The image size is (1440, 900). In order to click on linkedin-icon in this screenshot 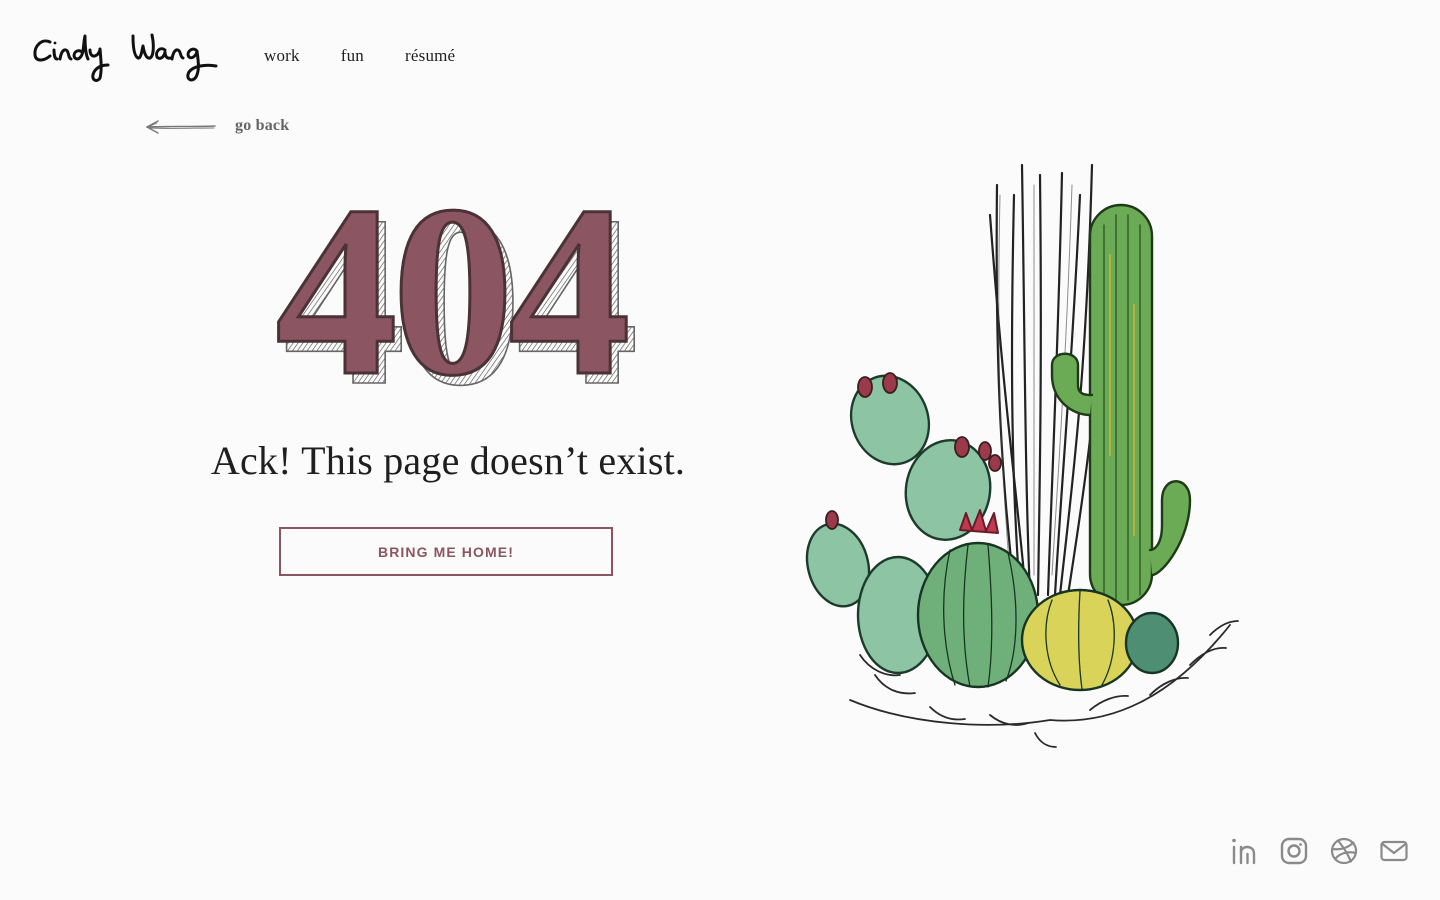, I will do `click(1244, 851)`.